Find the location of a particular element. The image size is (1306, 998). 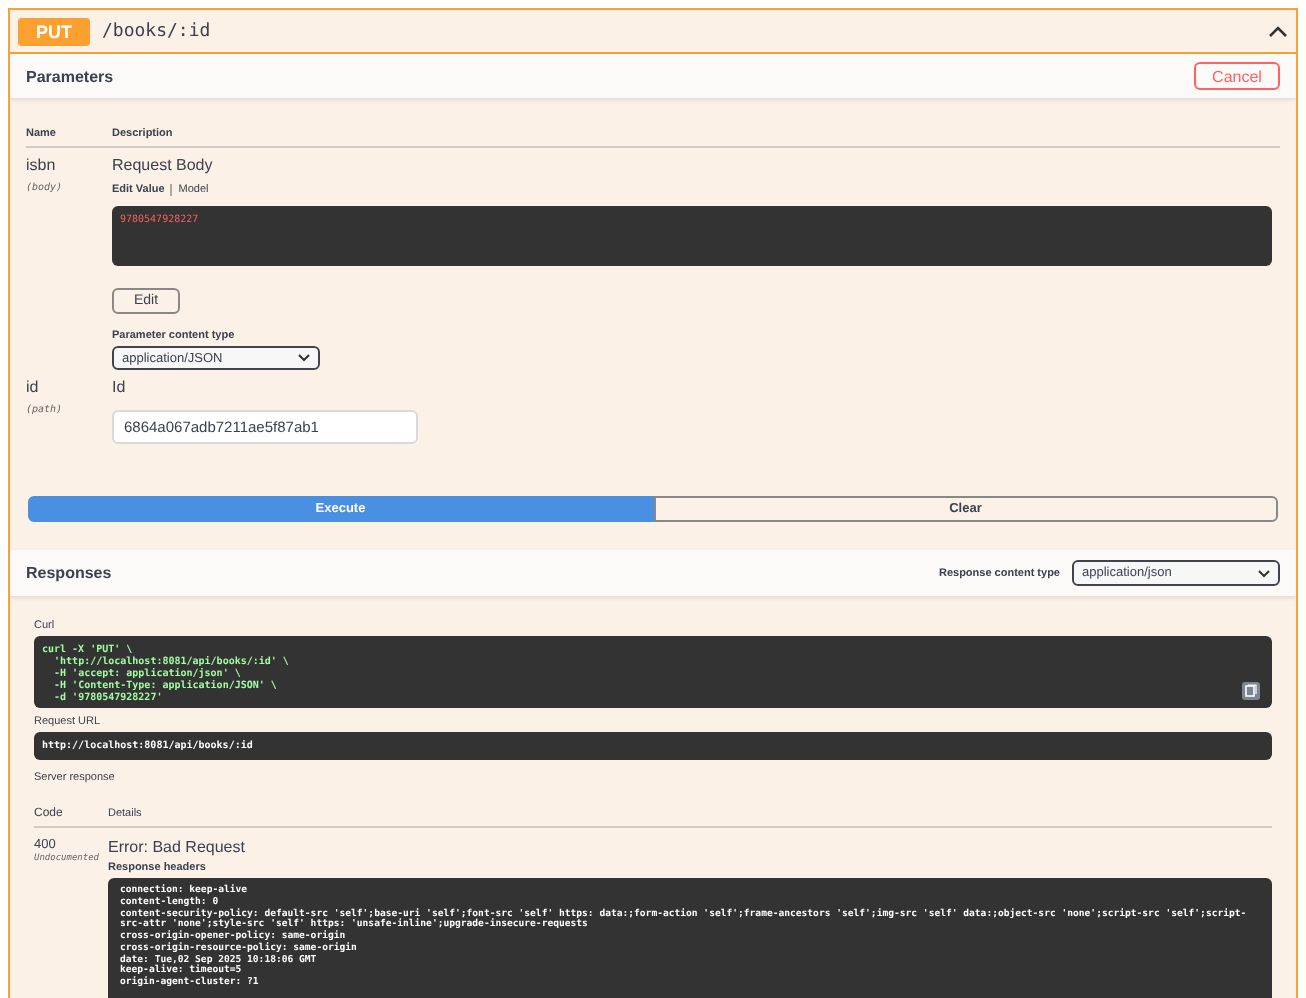

endpoint-path: /books/:id is located at coordinates (157, 31).